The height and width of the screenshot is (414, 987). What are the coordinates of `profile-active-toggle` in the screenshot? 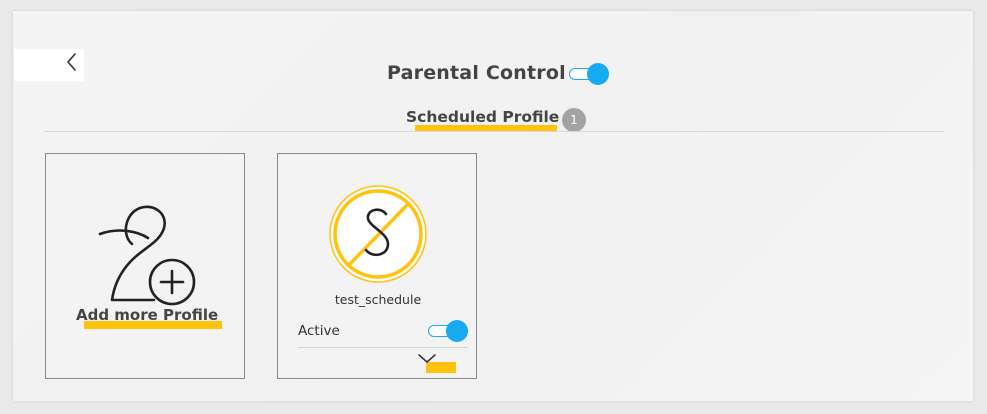 It's located at (448, 331).